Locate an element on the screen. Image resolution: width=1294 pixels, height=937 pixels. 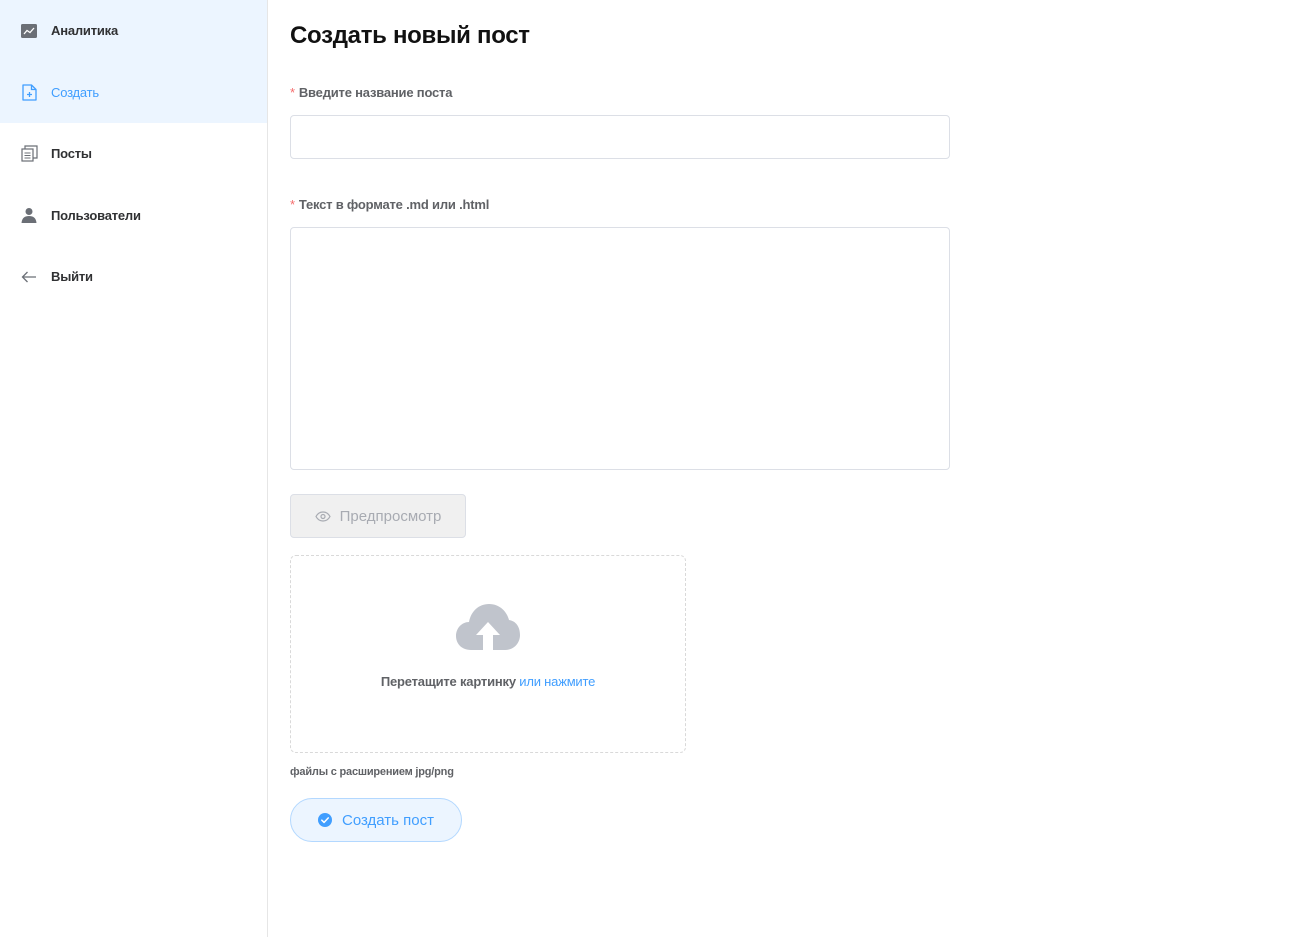
create-post-button: Создать пост is located at coordinates (376, 820).